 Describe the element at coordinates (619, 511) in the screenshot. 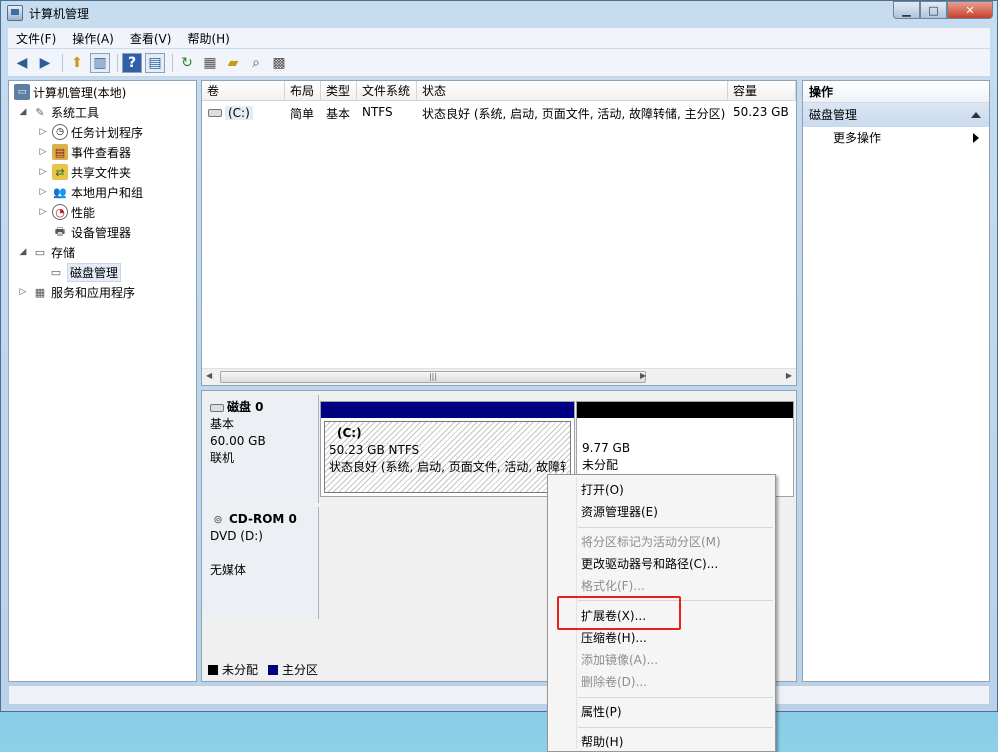

I see `menu-item-explorer: 资源管理器(E)` at that location.